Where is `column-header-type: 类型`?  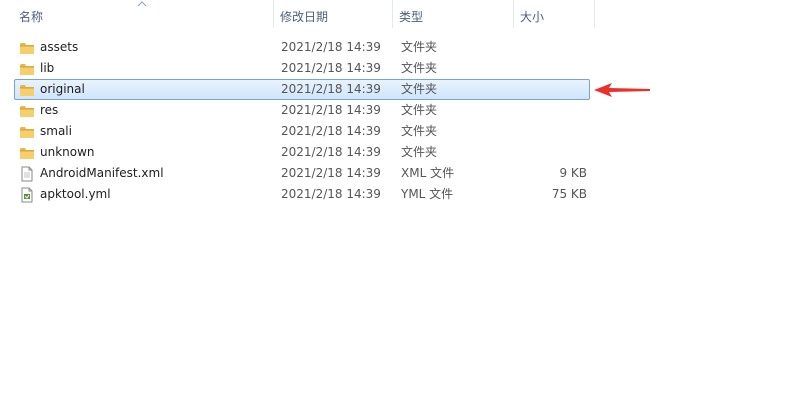 column-header-type: 类型 is located at coordinates (453, 14).